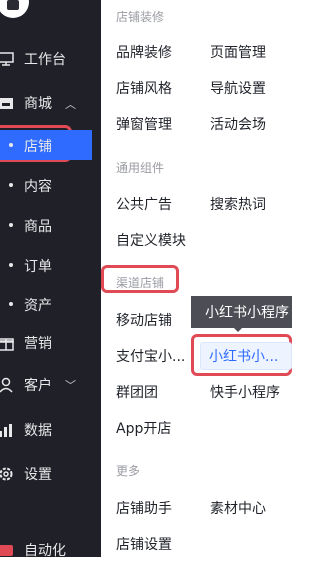 This screenshot has height=565, width=320. Describe the element at coordinates (238, 52) in the screenshot. I see `menu-link-page-management: 页面管理` at that location.